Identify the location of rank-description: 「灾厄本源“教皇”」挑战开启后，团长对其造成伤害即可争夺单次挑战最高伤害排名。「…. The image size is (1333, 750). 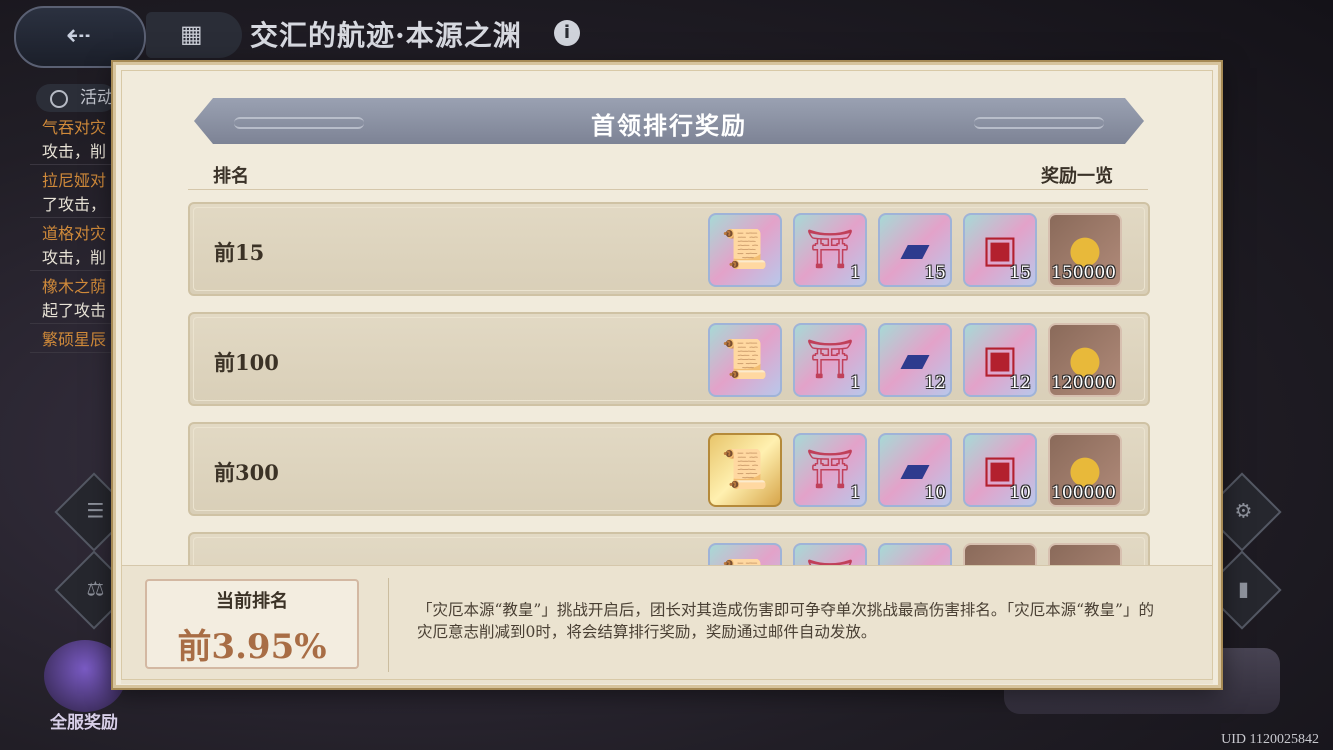
(785, 621).